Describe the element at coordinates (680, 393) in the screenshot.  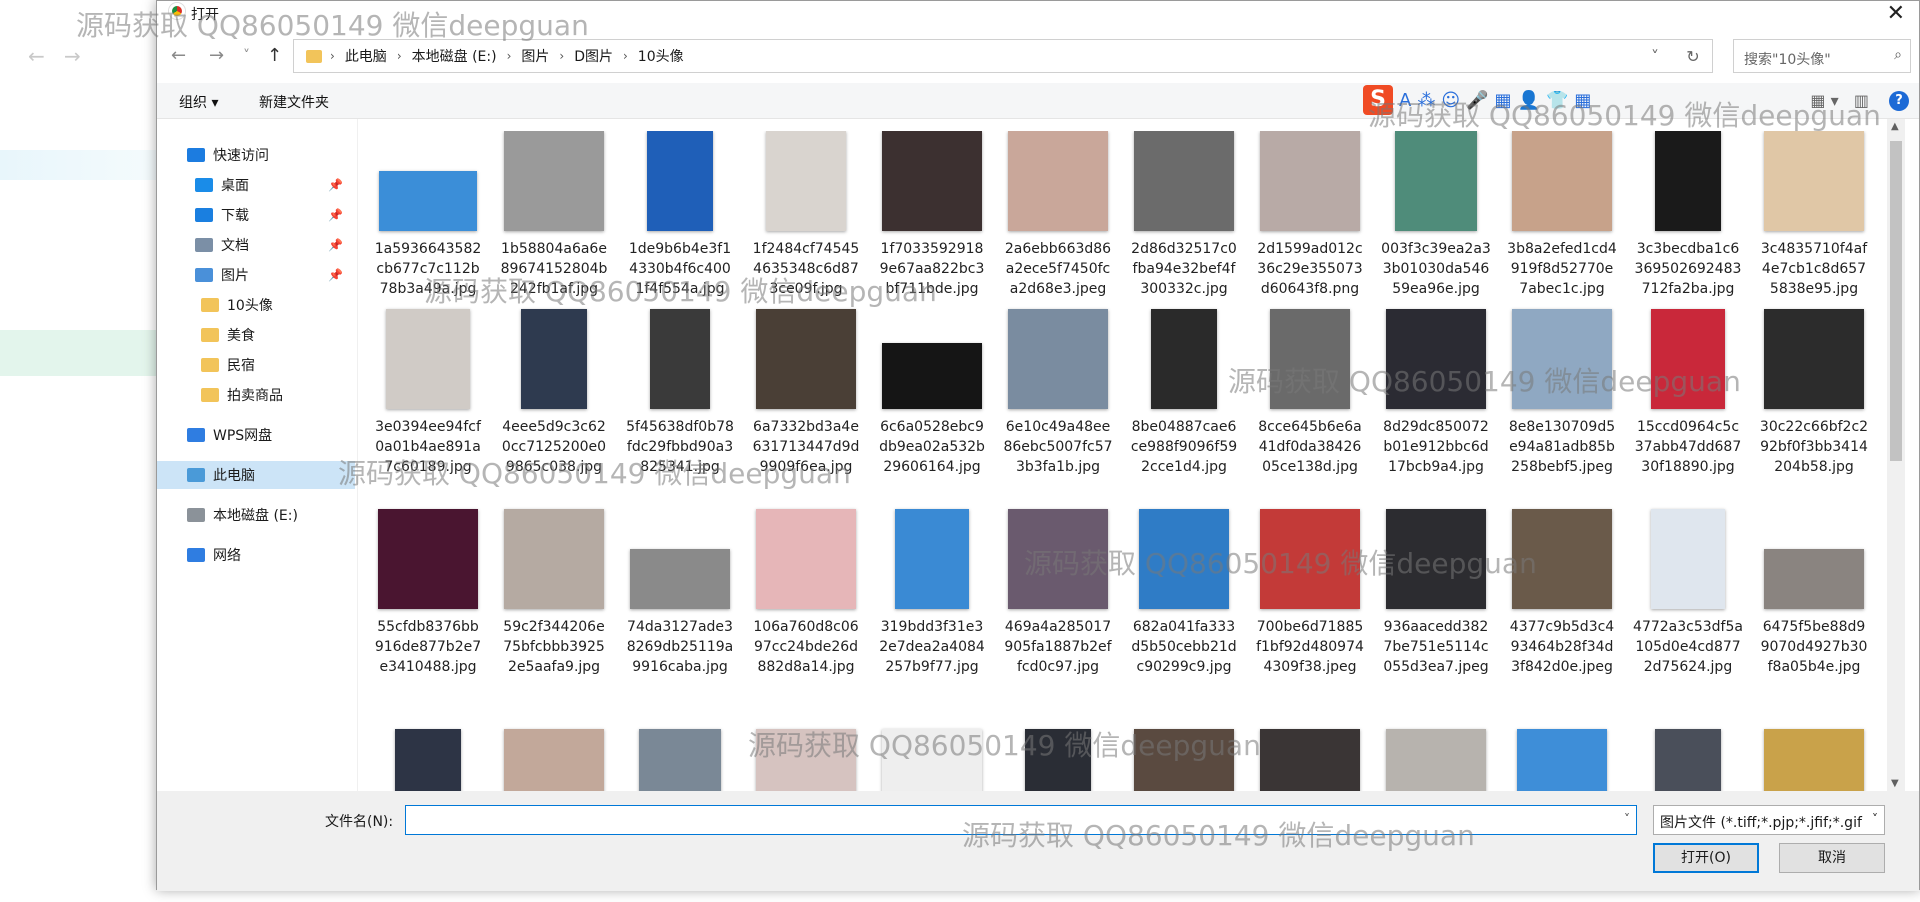
I see `file-item: 5f45638df0b78fdc29fbbd90a3825341.jpg` at that location.